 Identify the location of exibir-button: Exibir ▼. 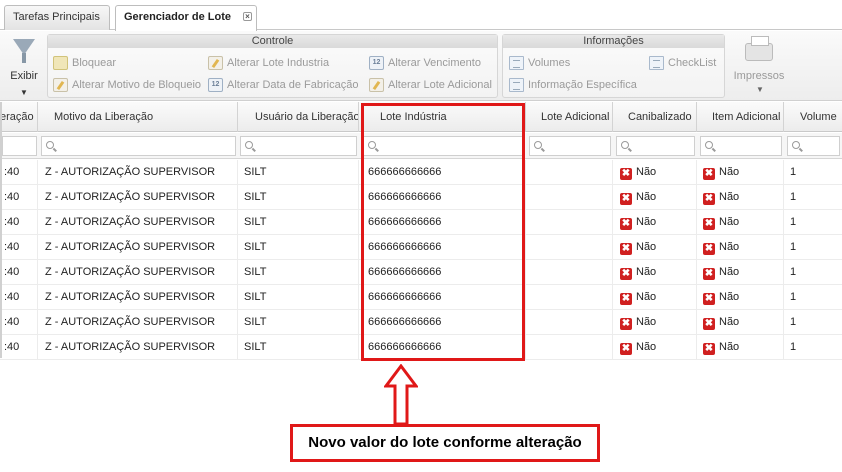
(24, 66).